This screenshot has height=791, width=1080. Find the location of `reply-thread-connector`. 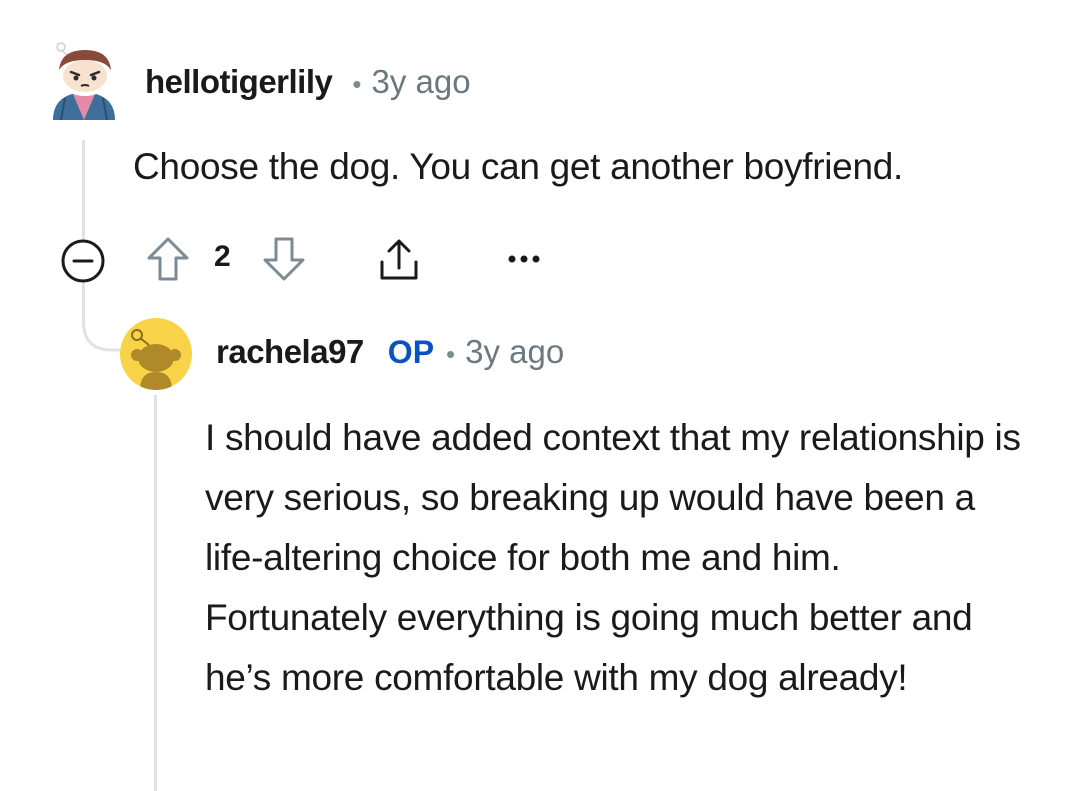

reply-thread-connector is located at coordinates (102, 317).